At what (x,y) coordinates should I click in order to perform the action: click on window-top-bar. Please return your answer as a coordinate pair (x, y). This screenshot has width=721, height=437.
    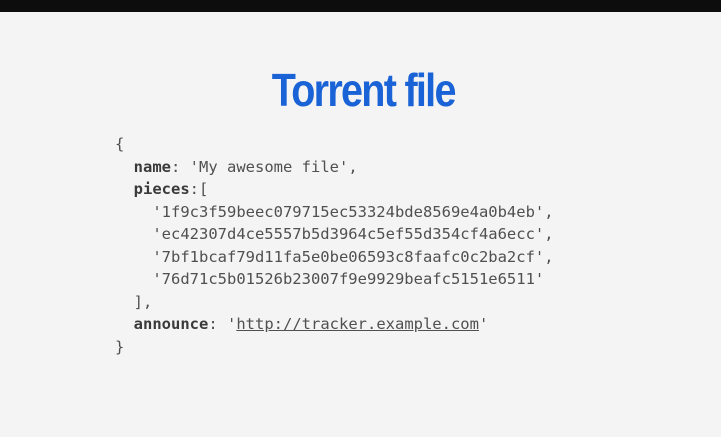
    Looking at the image, I should click on (360, 6).